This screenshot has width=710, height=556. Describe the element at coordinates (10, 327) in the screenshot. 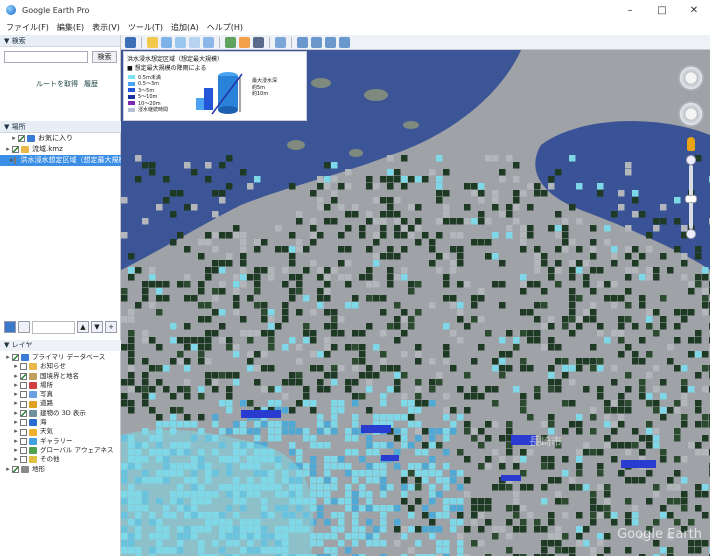

I see `map-view-icon` at that location.